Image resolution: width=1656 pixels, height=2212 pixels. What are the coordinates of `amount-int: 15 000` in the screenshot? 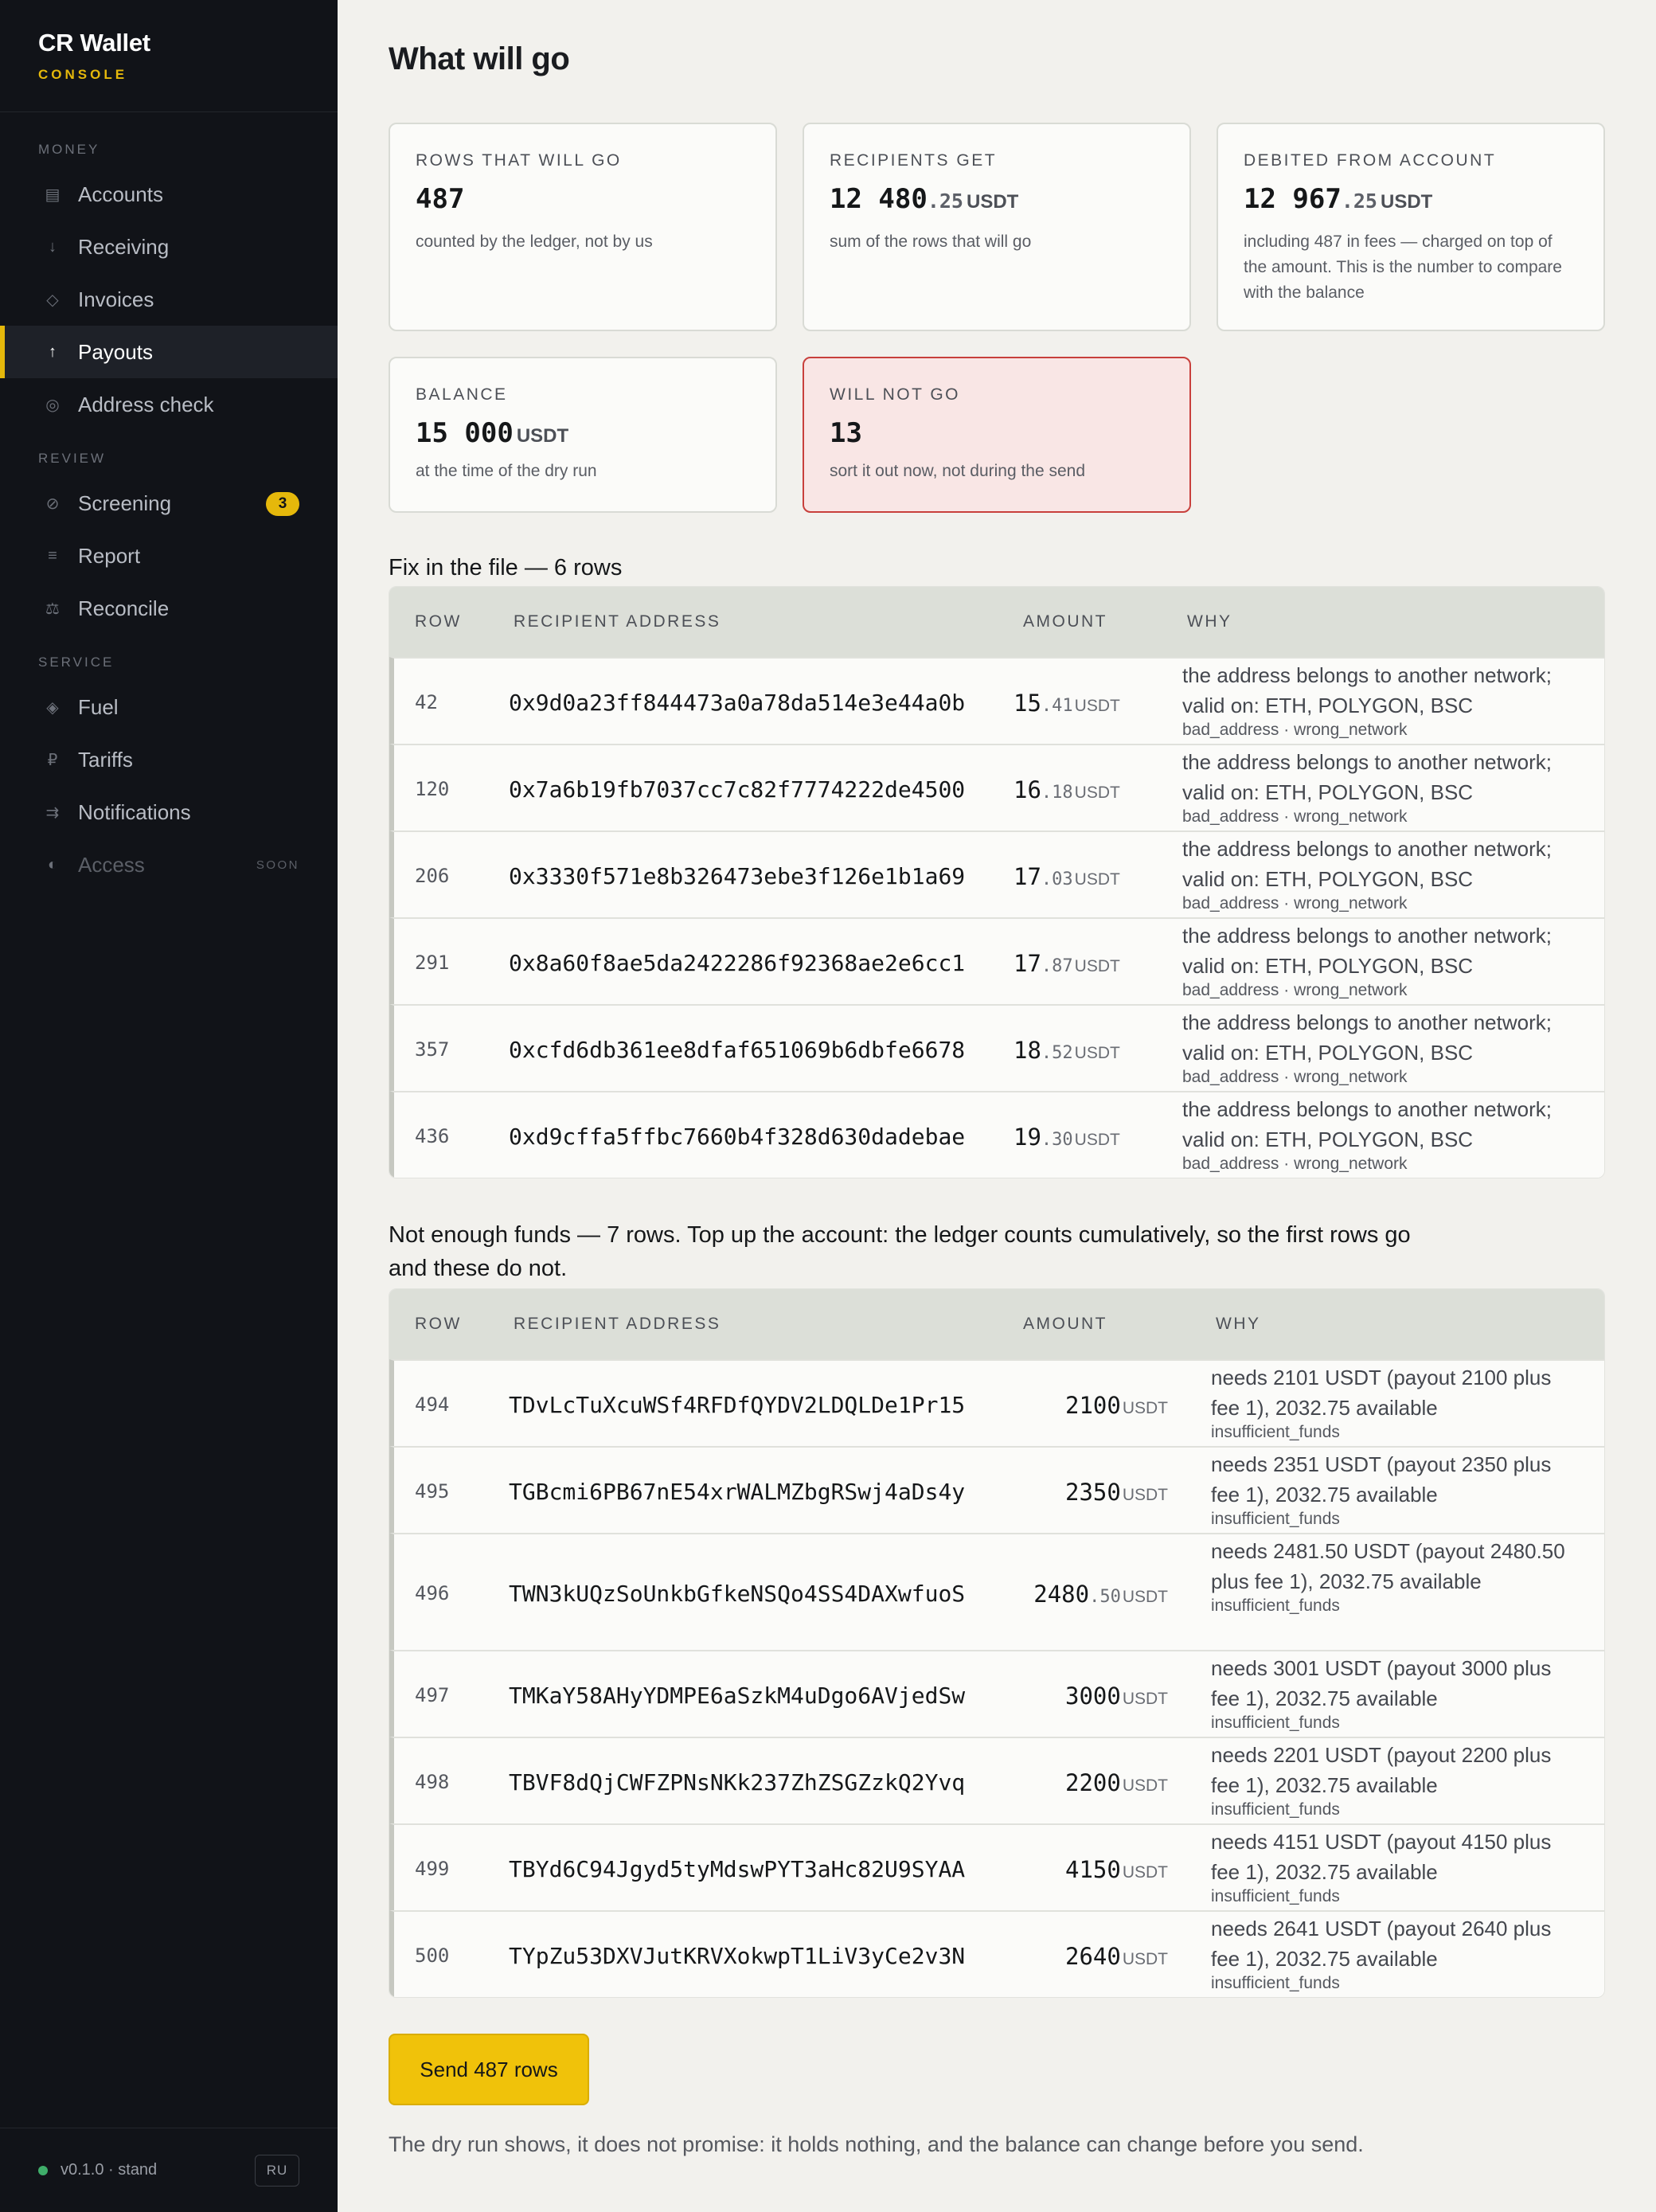 It's located at (465, 433).